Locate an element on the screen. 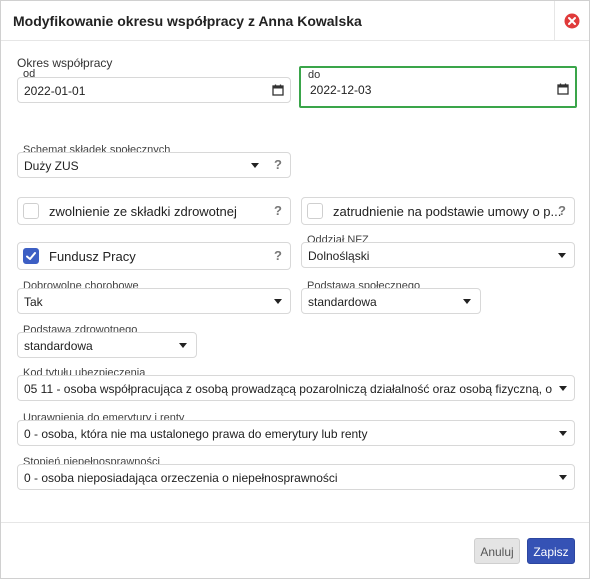 The width and height of the screenshot is (590, 579). labor-fund-checkbox is located at coordinates (31, 256).